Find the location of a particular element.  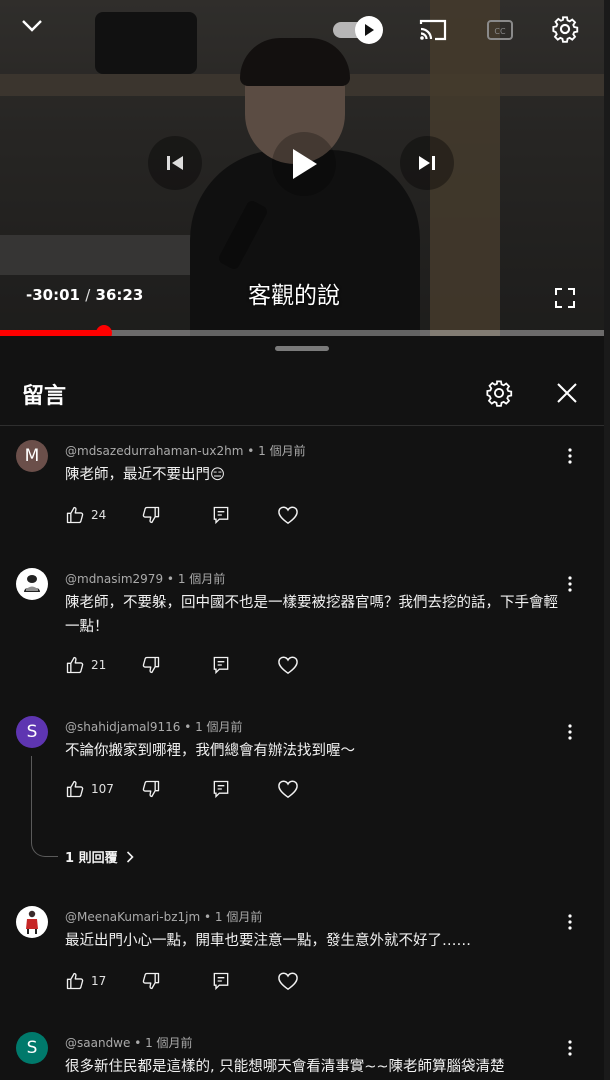

comment-meta: @mdsazedurrahaman-ux2hm • 1 個月前 is located at coordinates (185, 451).